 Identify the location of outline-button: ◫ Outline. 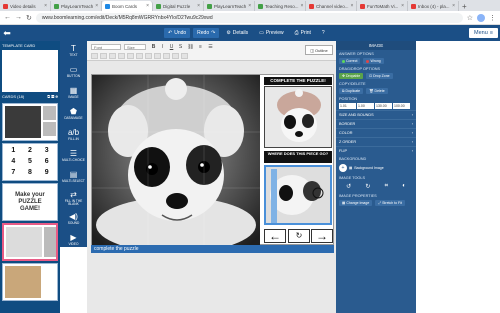
(319, 50).